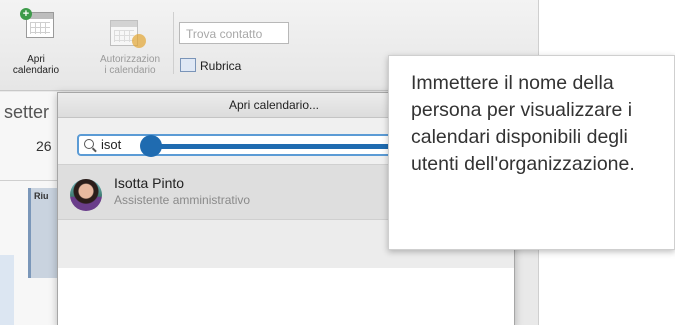 The image size is (675, 325). What do you see at coordinates (7, 290) in the screenshot?
I see `calendar-event-strip` at bounding box center [7, 290].